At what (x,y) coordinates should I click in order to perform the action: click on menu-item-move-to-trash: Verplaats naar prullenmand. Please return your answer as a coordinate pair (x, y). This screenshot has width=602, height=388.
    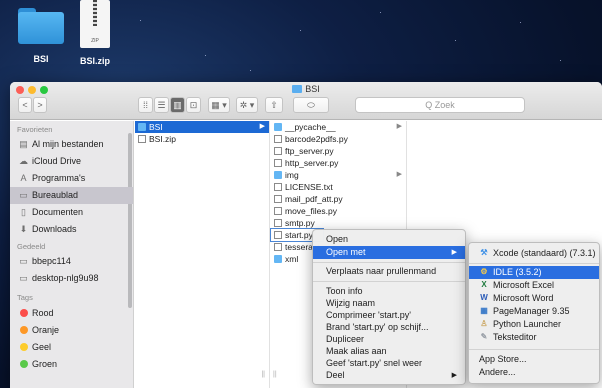
    Looking at the image, I should click on (389, 271).